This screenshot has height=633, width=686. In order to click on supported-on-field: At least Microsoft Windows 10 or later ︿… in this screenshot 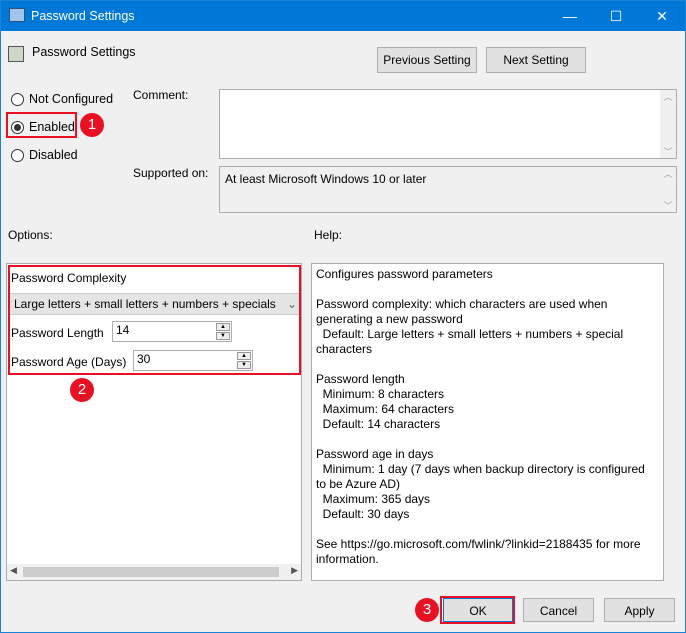, I will do `click(448, 189)`.